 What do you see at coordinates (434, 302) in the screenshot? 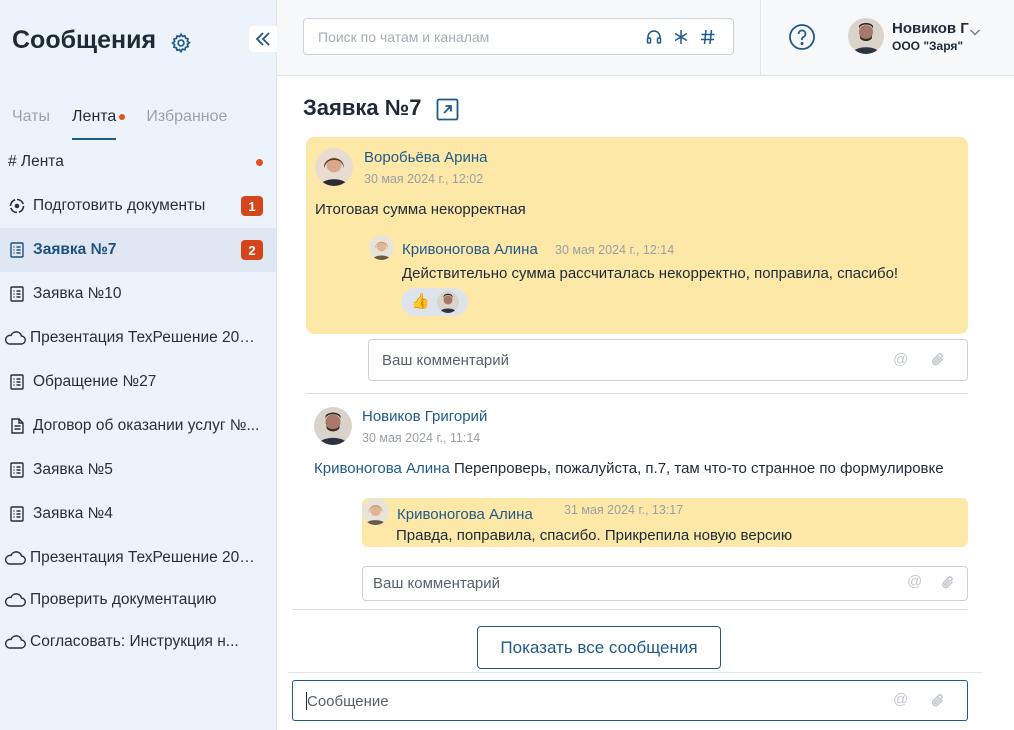
I see `reaction-pill: 👍` at bounding box center [434, 302].